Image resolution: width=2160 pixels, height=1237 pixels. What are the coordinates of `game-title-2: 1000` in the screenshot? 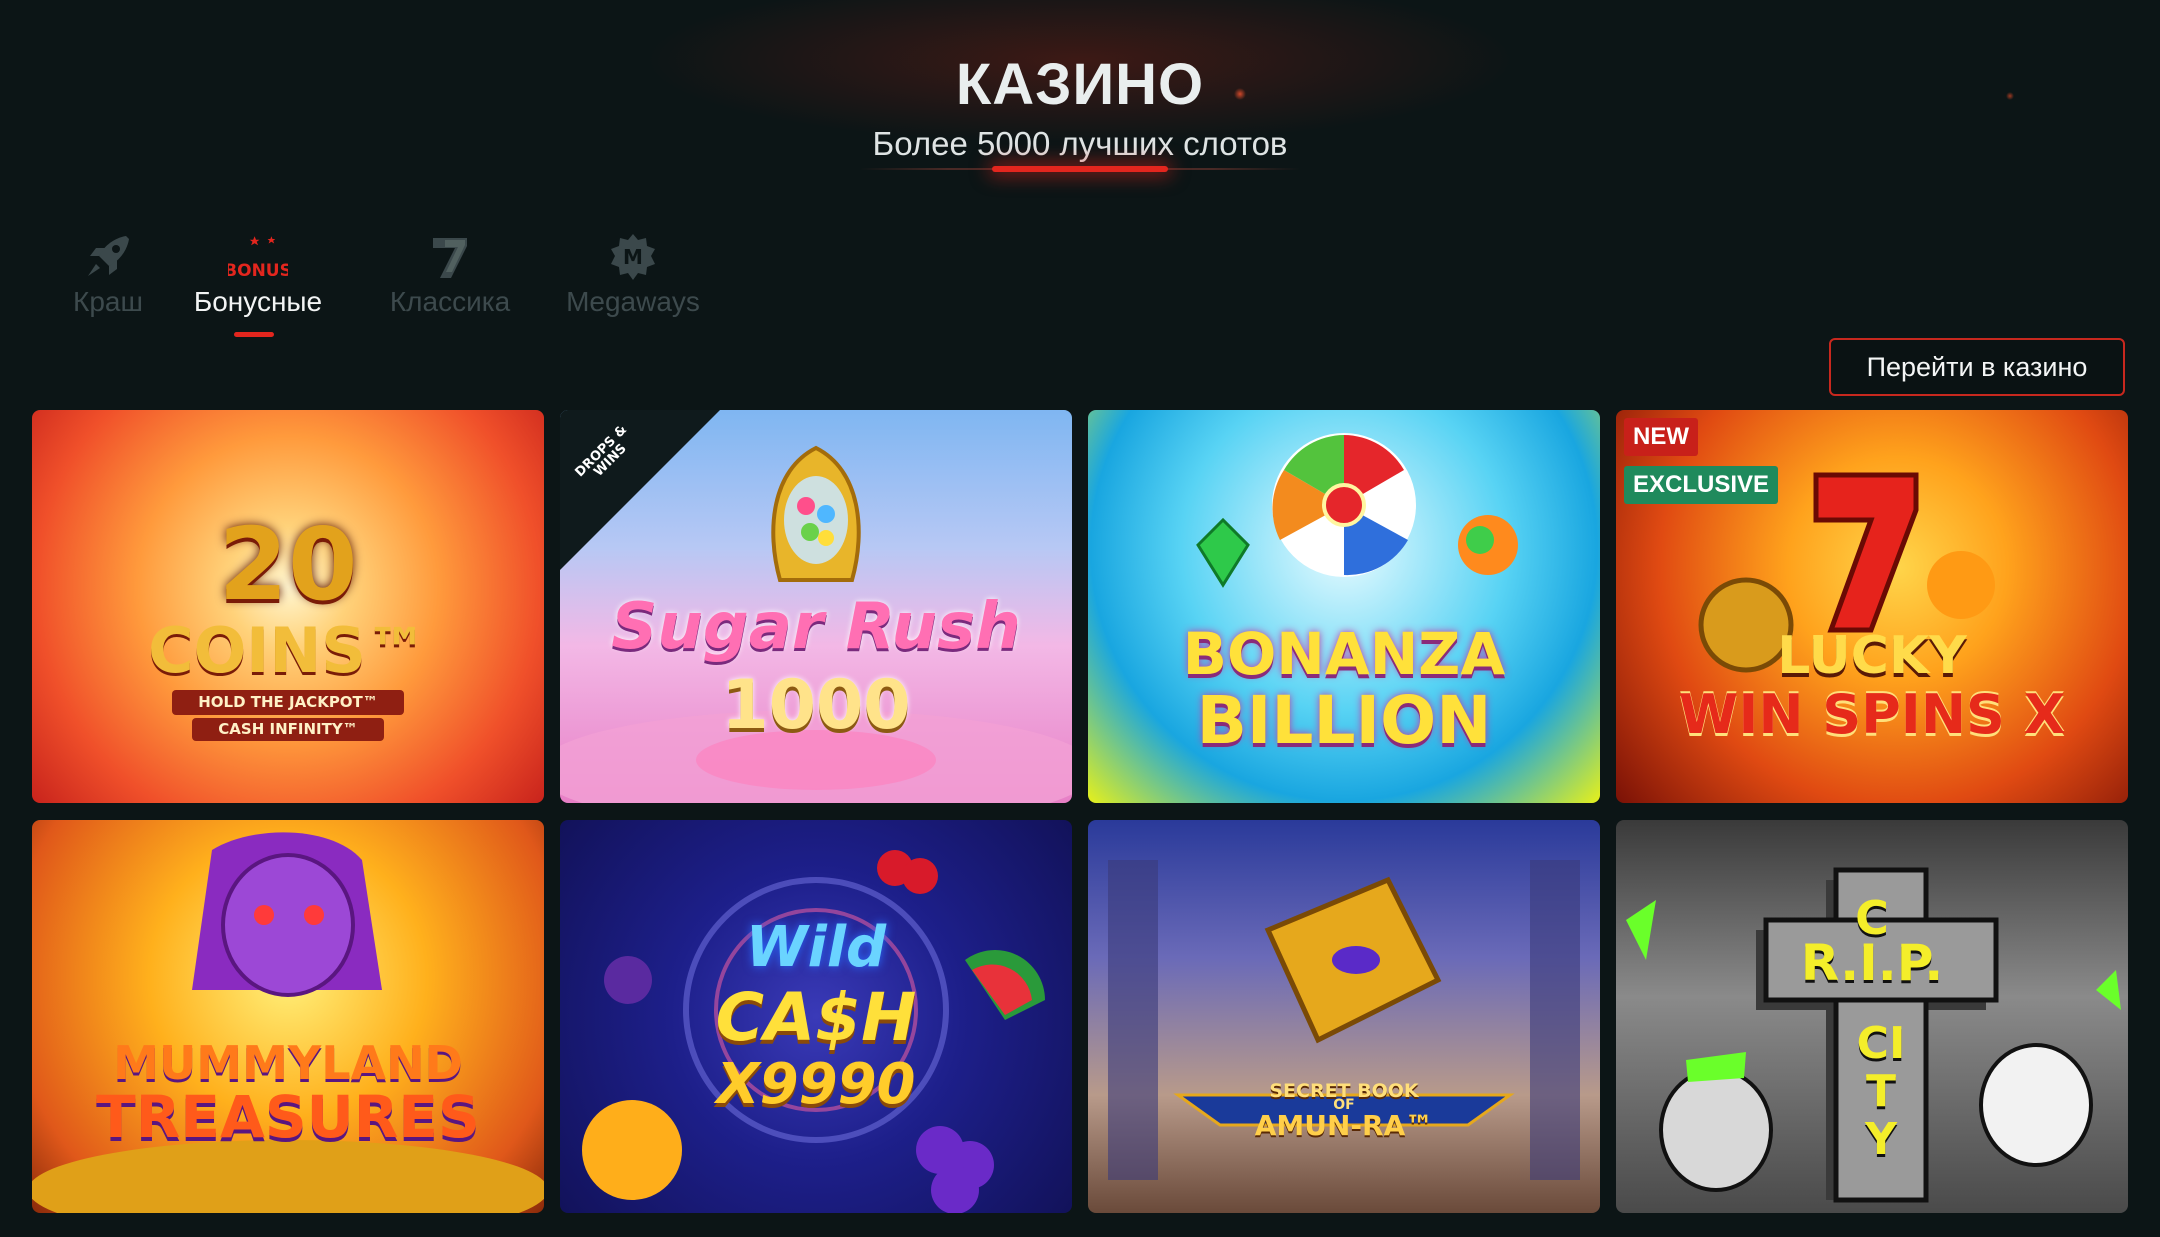 It's located at (816, 705).